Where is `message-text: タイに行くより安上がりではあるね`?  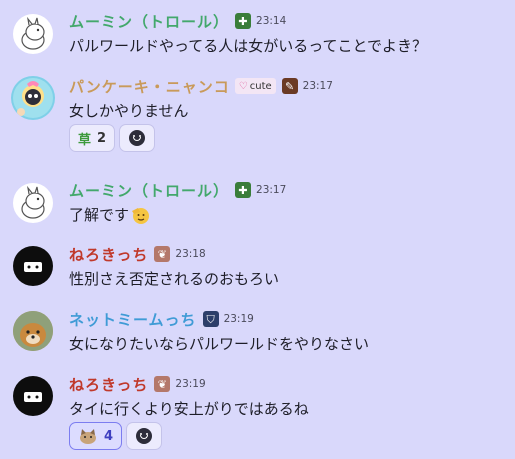 message-text: タイに行くより安上がりではあるね is located at coordinates (189, 409).